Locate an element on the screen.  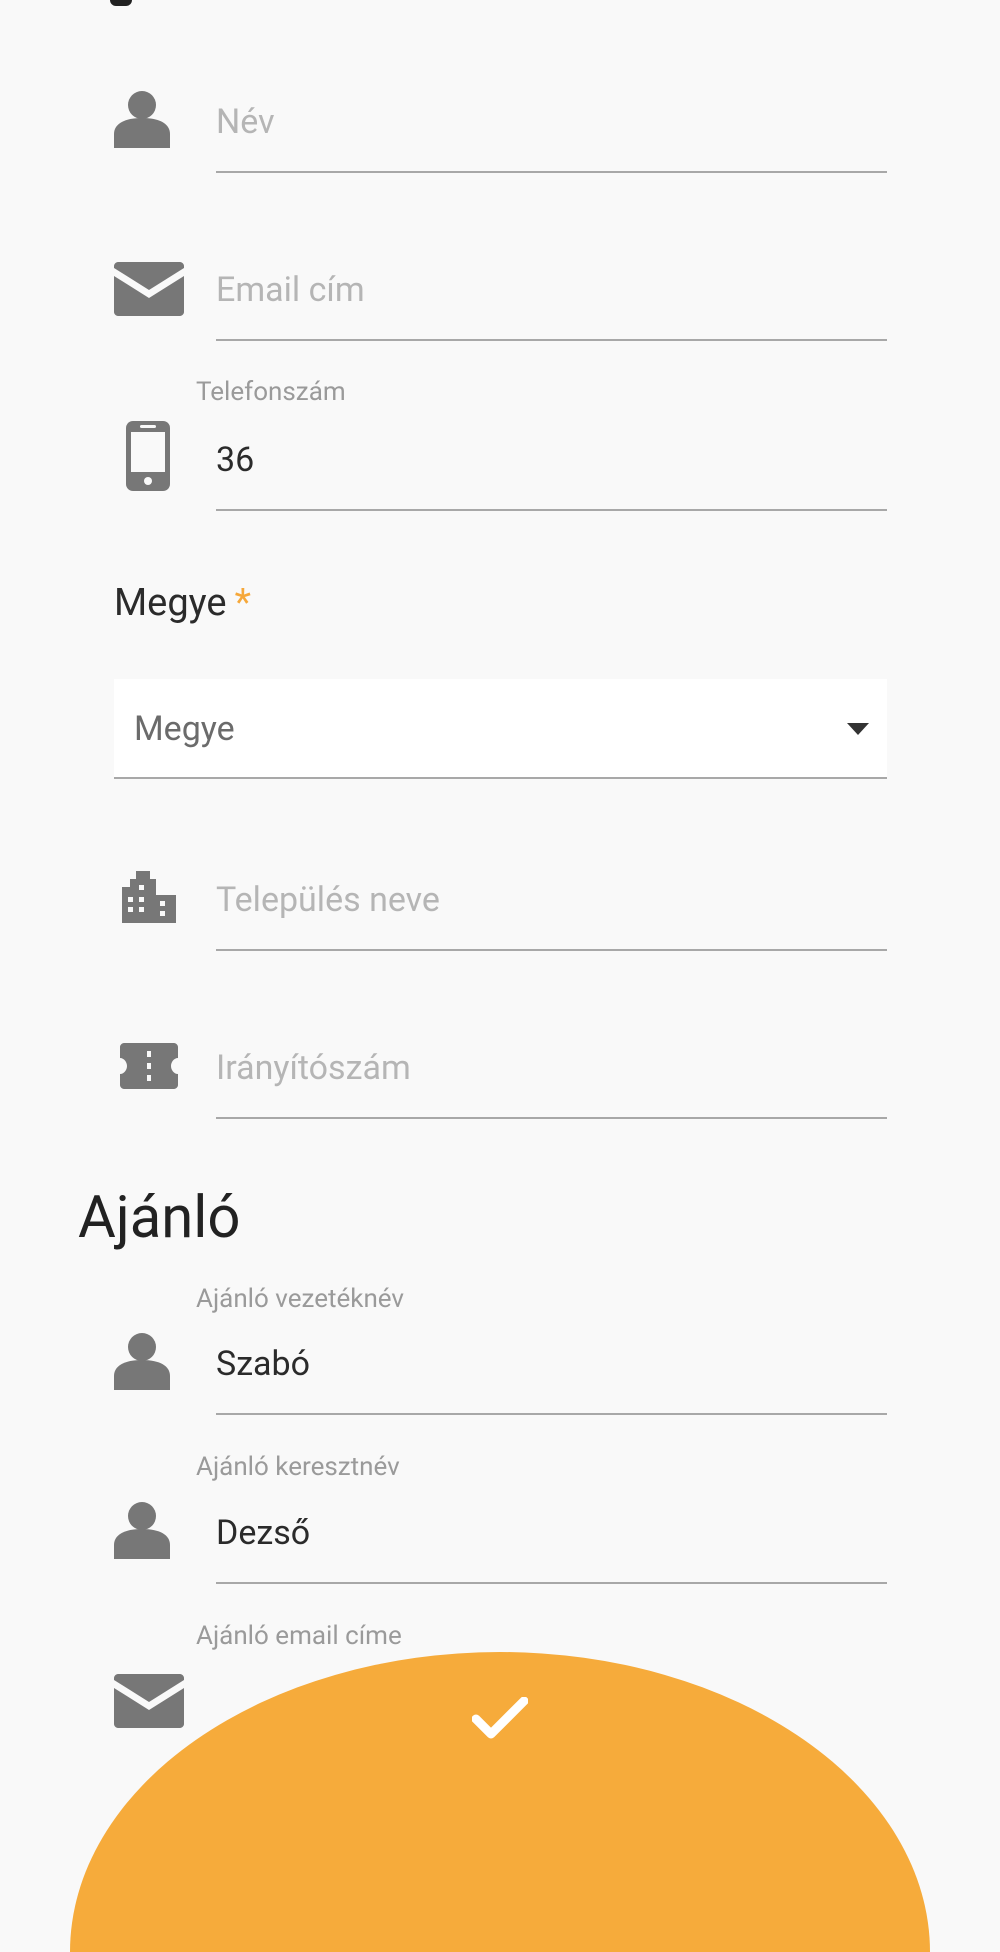
county-select-value: Megye is located at coordinates (184, 729).